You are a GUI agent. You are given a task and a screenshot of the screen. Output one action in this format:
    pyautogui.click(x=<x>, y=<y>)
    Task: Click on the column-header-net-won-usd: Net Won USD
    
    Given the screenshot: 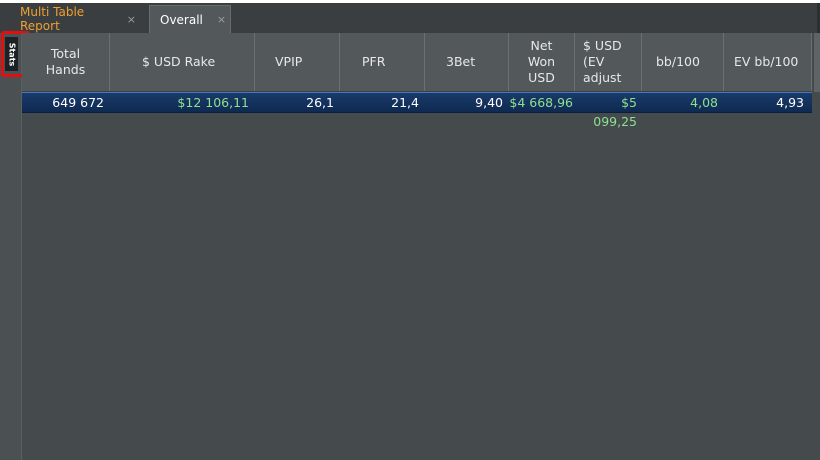 What is the action you would take?
    pyautogui.click(x=542, y=62)
    